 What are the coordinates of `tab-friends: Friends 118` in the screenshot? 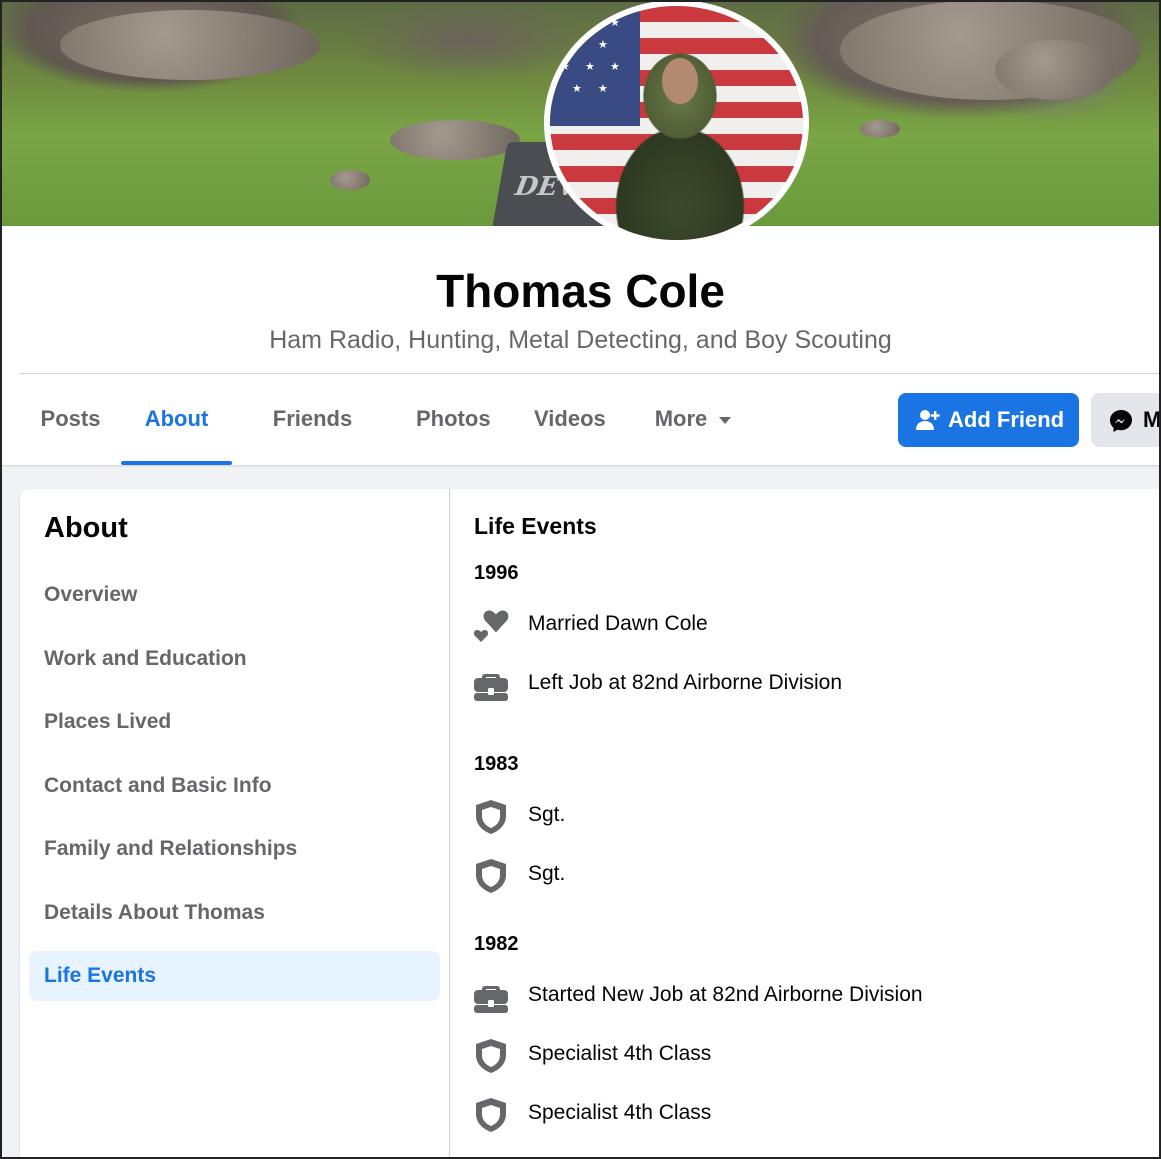 It's located at (312, 447).